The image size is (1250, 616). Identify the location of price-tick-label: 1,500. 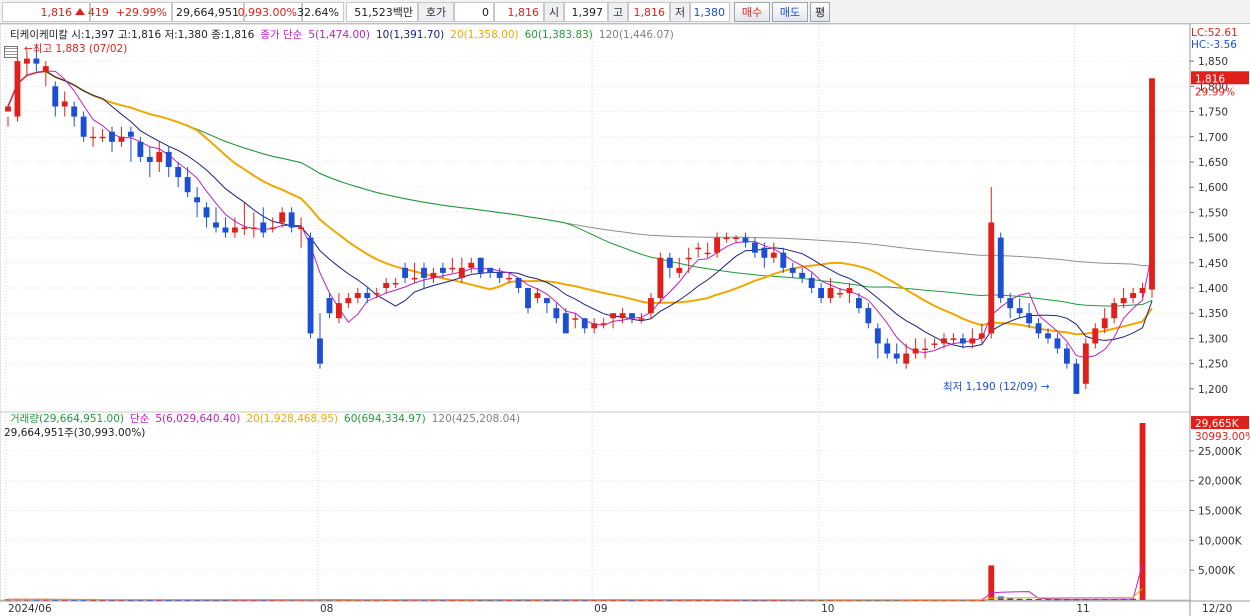
(1213, 239).